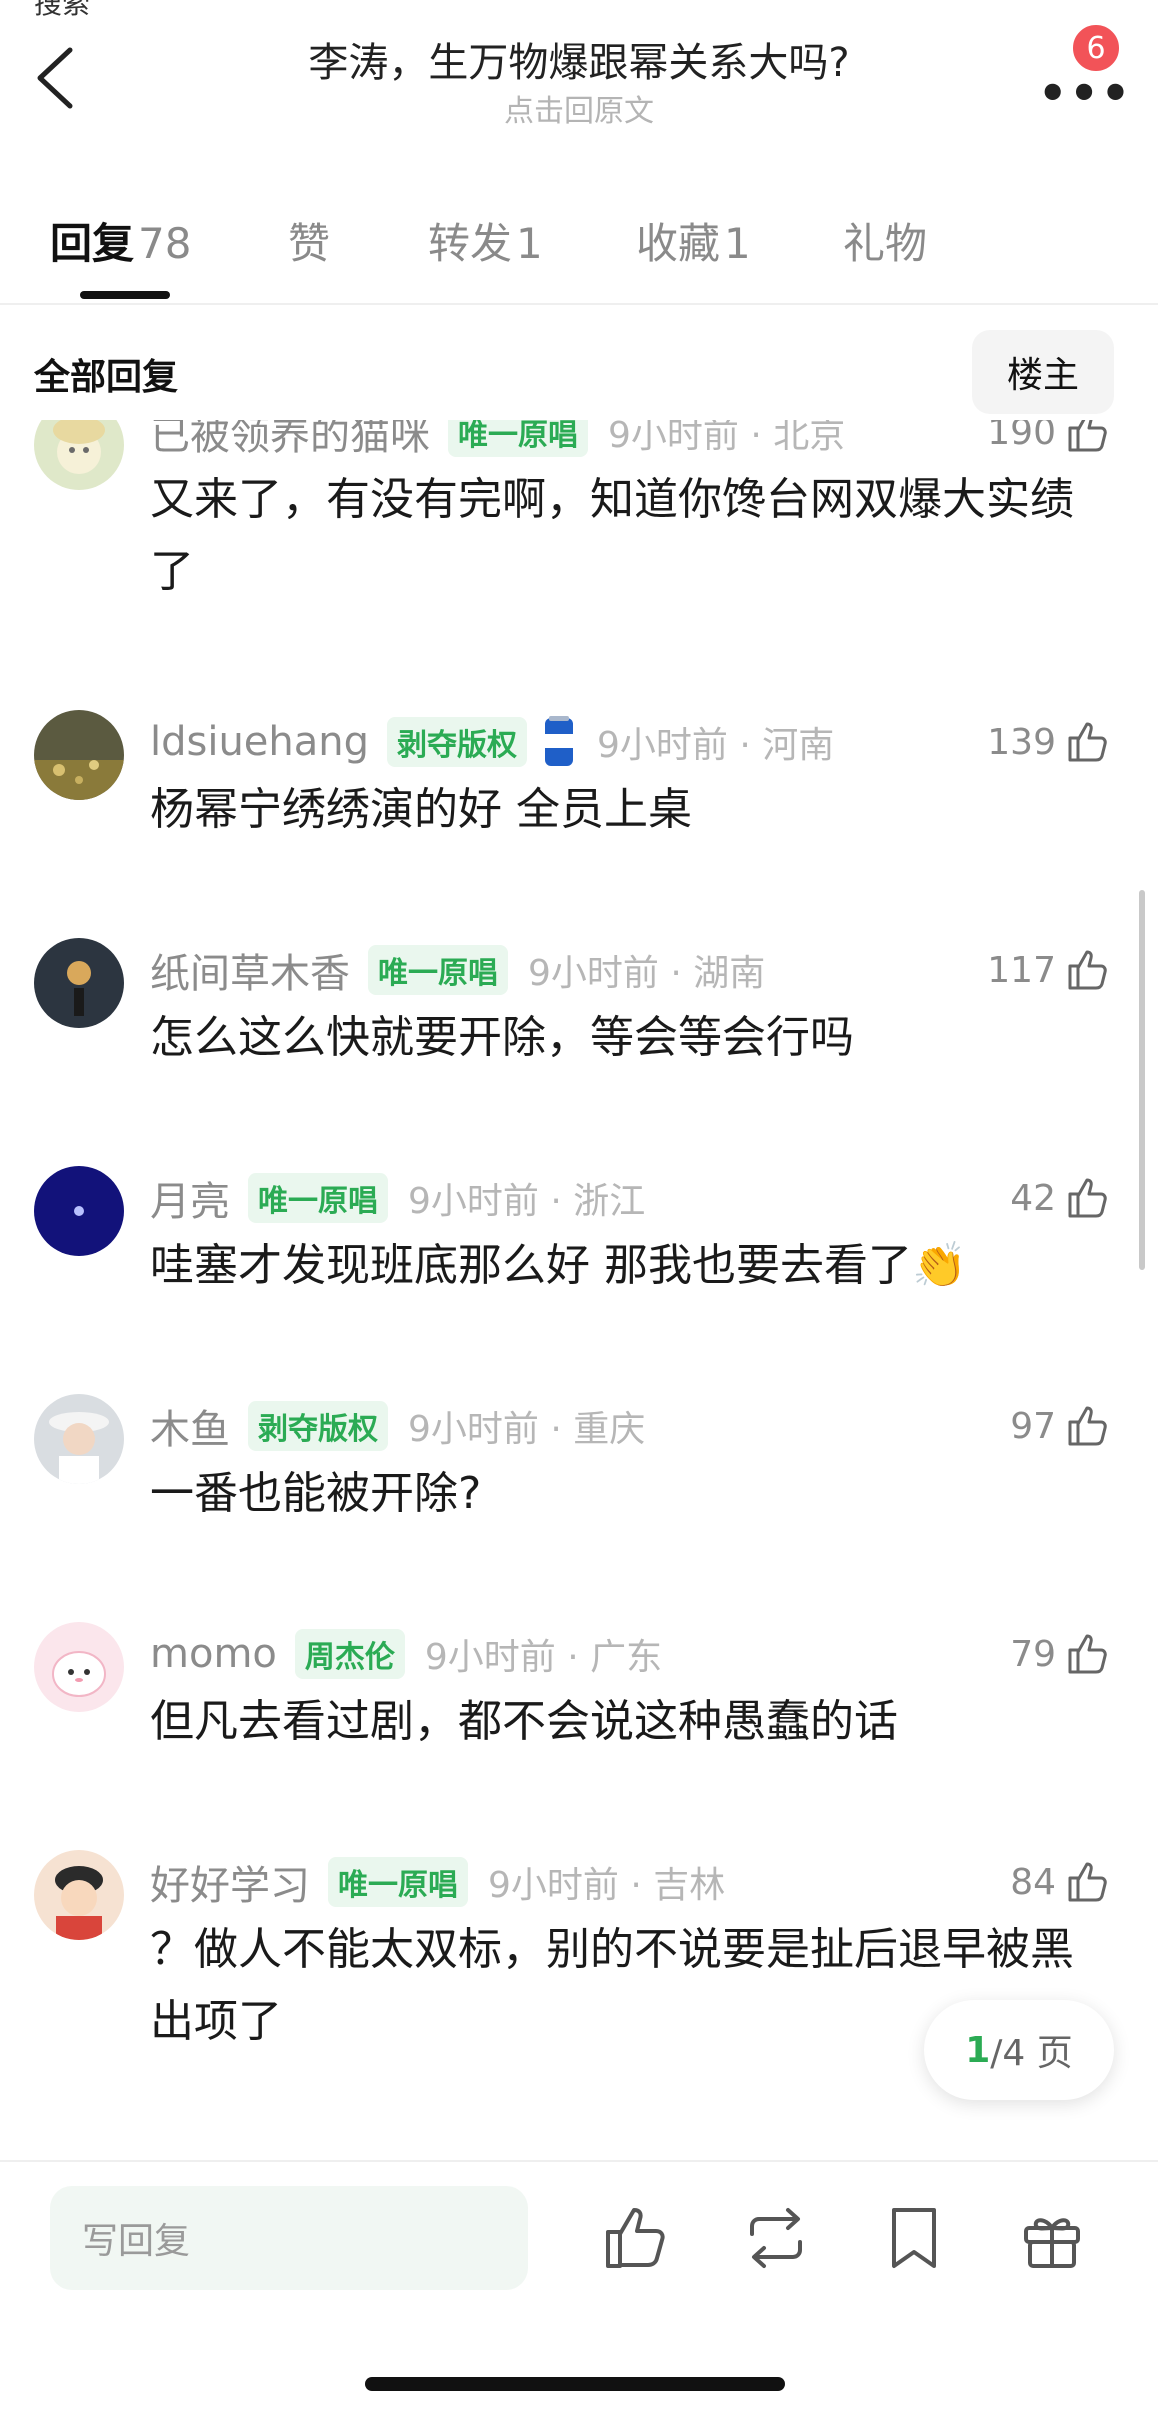  I want to click on timestamp-location: 9小时前 · 浙江, so click(527, 1201).